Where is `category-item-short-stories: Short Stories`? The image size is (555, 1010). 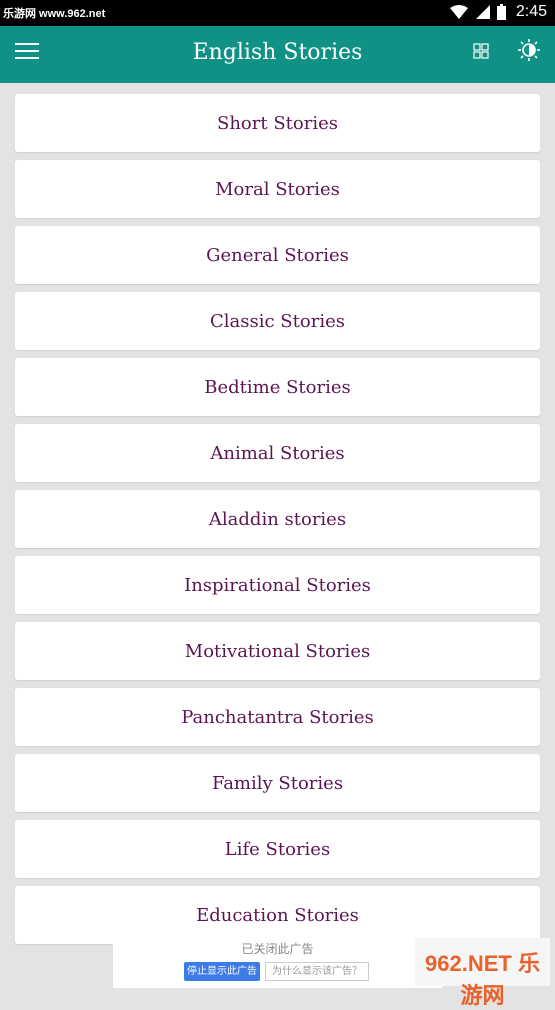
category-item-short-stories: Short Stories is located at coordinates (277, 123).